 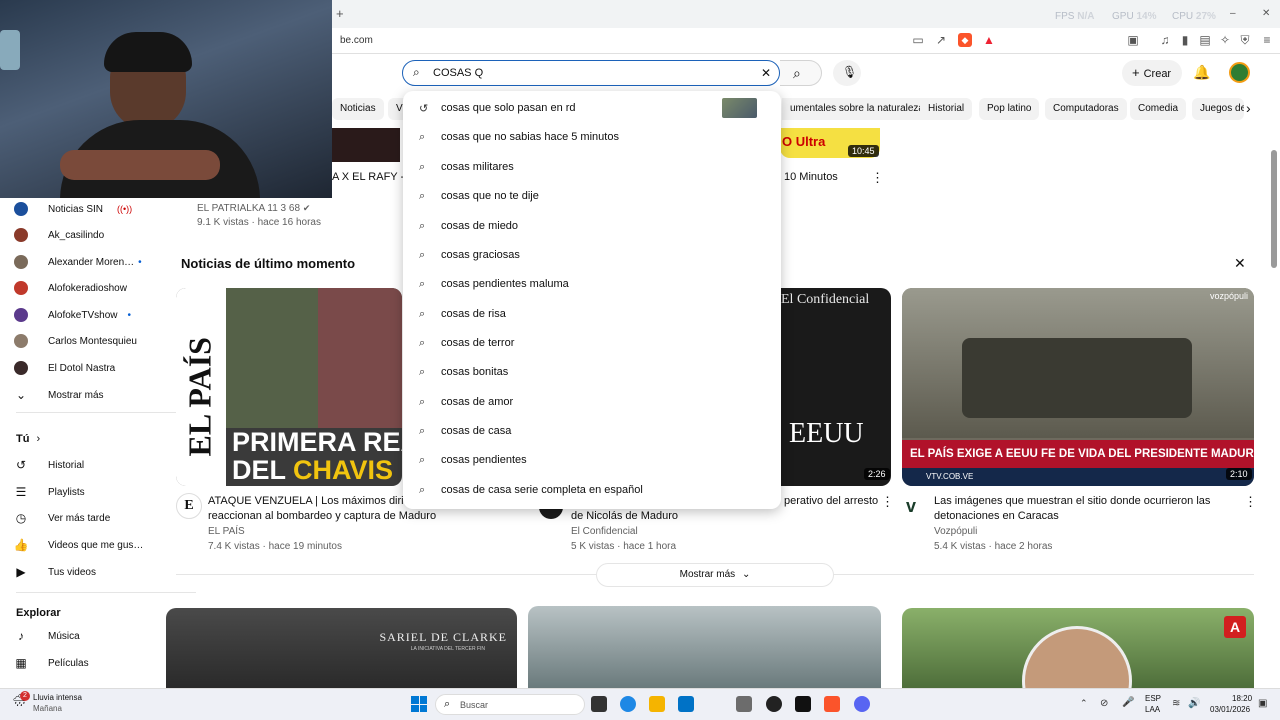 I want to click on news-channel-3: Vozpópuli, so click(x=955, y=531).